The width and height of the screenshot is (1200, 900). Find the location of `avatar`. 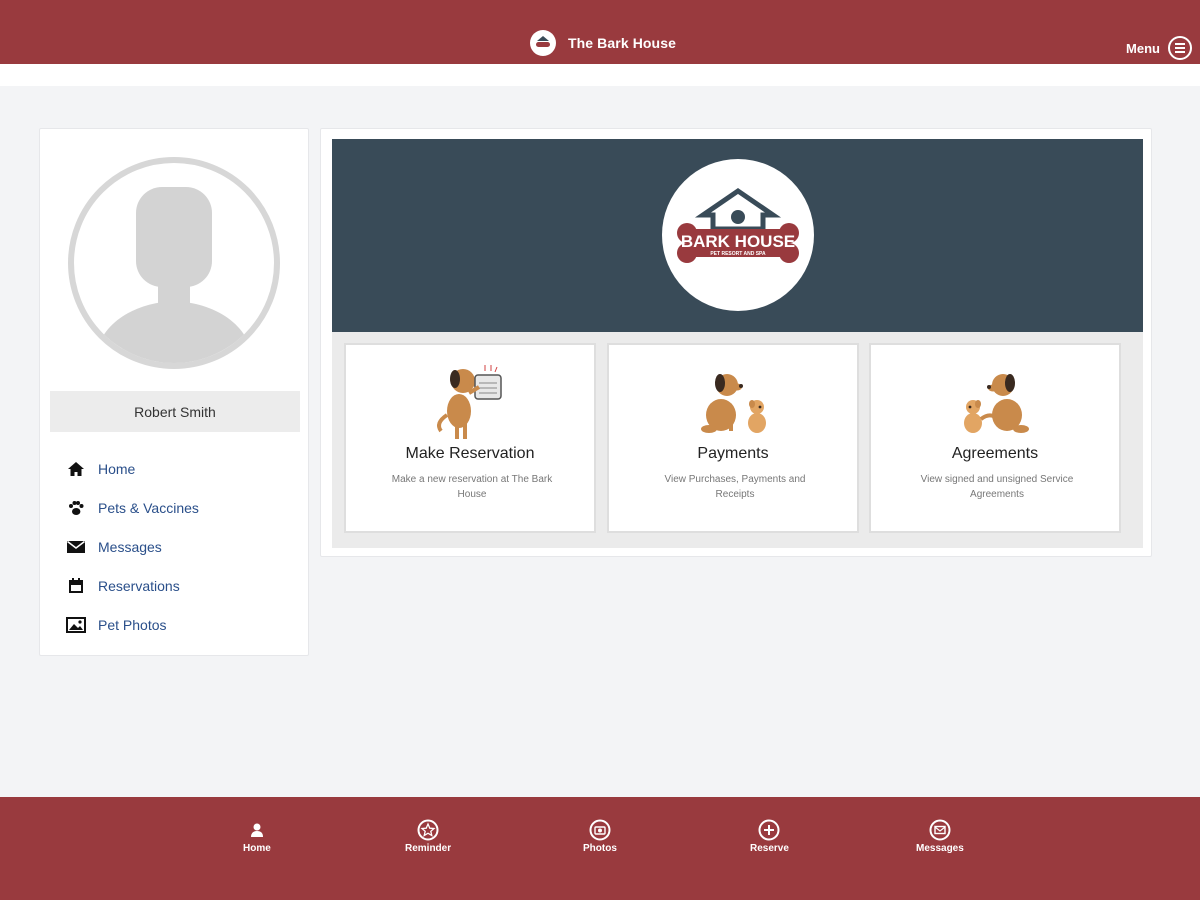

avatar is located at coordinates (174, 263).